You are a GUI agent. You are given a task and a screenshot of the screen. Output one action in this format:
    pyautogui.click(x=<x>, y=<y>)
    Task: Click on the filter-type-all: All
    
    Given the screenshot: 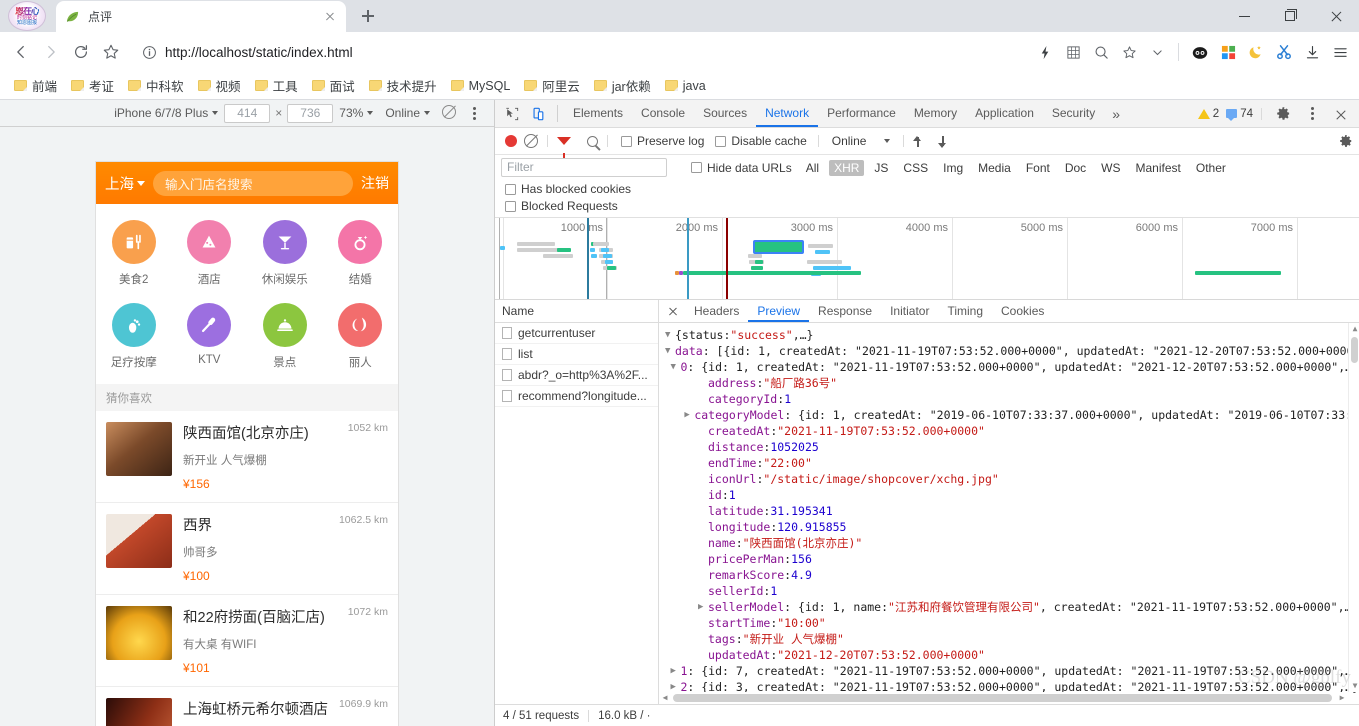 What is the action you would take?
    pyautogui.click(x=812, y=168)
    